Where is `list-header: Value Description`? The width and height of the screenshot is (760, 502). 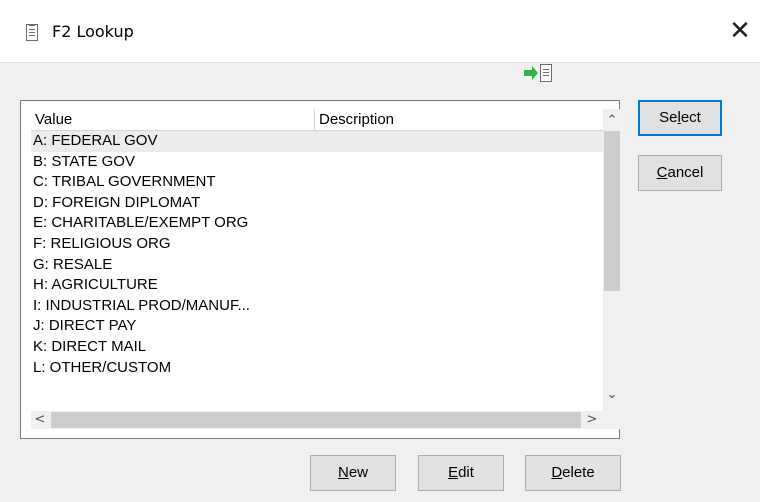 list-header: Value Description is located at coordinates (317, 120).